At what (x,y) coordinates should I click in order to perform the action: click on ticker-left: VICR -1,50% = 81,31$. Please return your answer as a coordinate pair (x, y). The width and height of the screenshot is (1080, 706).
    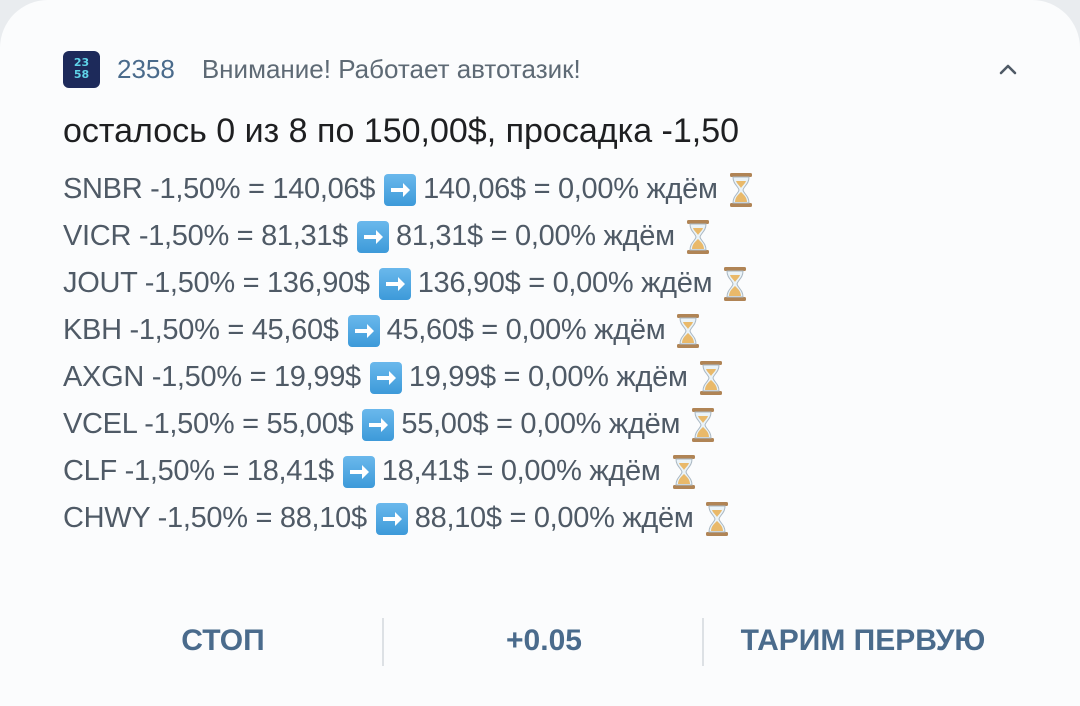
    Looking at the image, I should click on (205, 236).